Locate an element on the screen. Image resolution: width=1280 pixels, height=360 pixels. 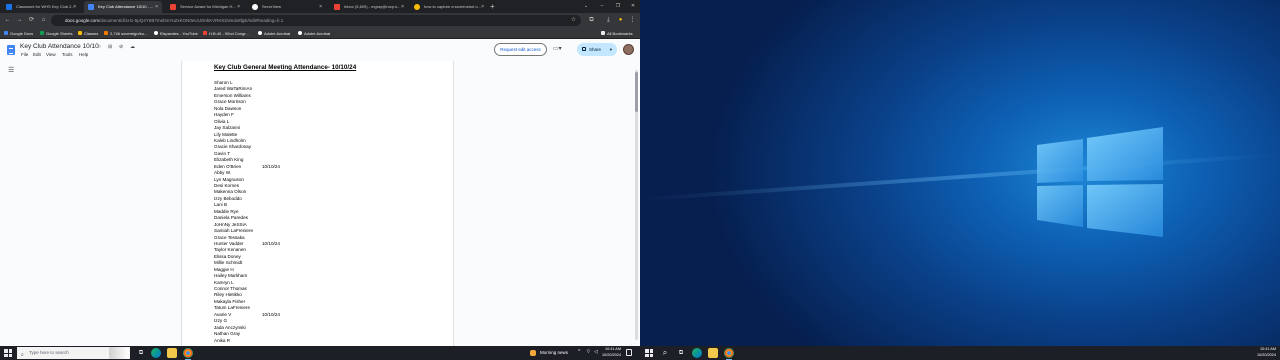
close-window-button: ✕ is located at coordinates (633, 6).